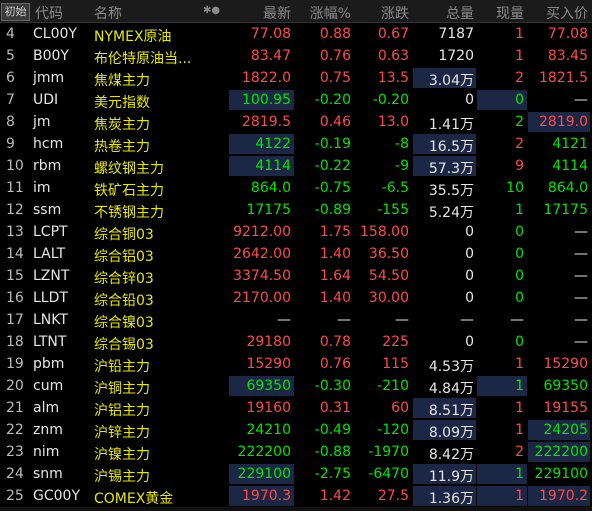 This screenshot has height=511, width=592. I want to click on table-row: 12 ssm 不锈钢主力 17175 -0.89 -155 5.24万 1 17175, so click(296, 210).